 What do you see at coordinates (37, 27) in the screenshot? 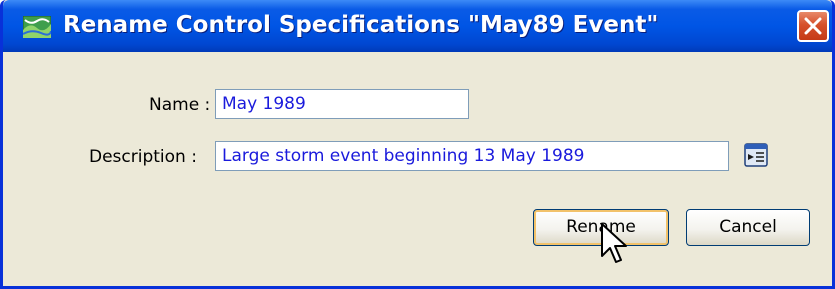
I see `map-landscape-icon` at bounding box center [37, 27].